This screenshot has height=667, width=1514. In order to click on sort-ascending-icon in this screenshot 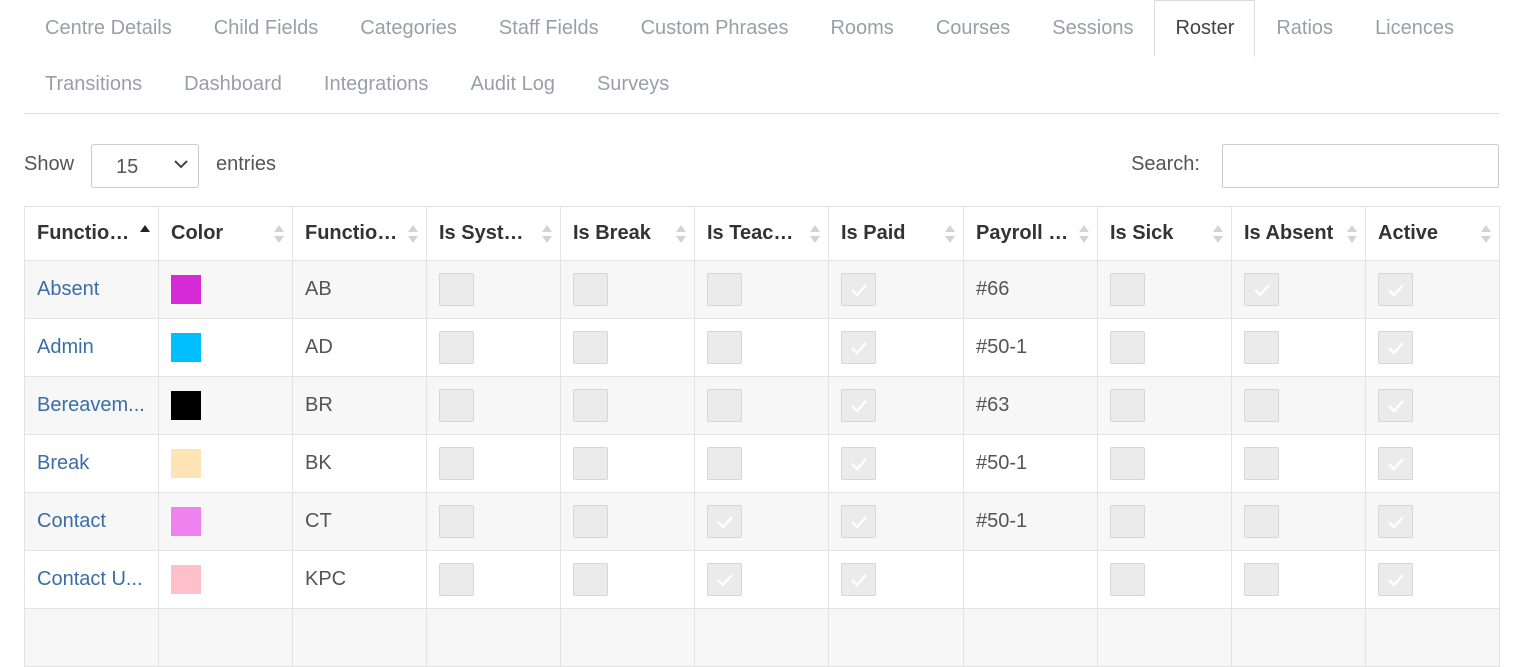, I will do `click(145, 228)`.